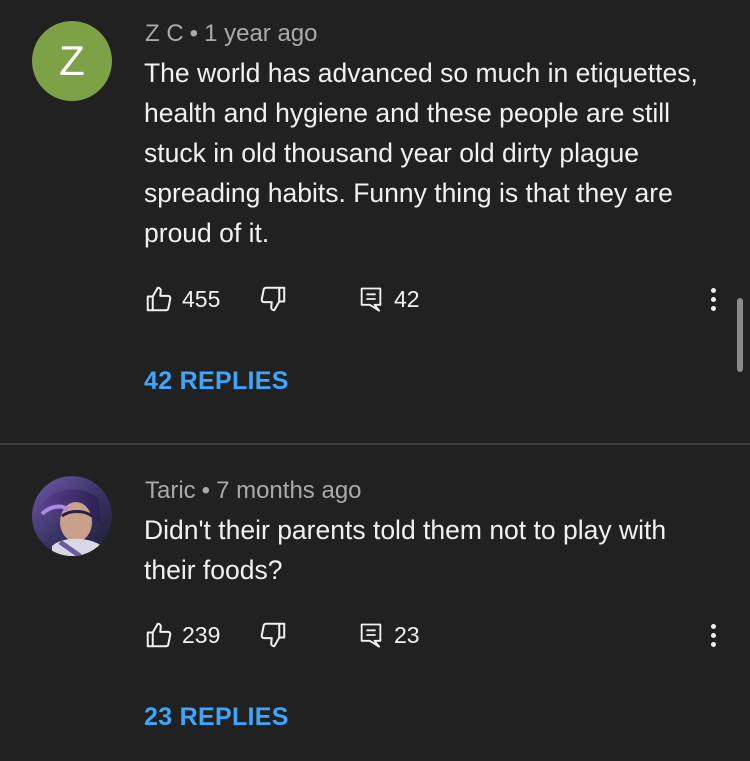 The image size is (750, 761). What do you see at coordinates (72, 61) in the screenshot?
I see `avatar: Z` at bounding box center [72, 61].